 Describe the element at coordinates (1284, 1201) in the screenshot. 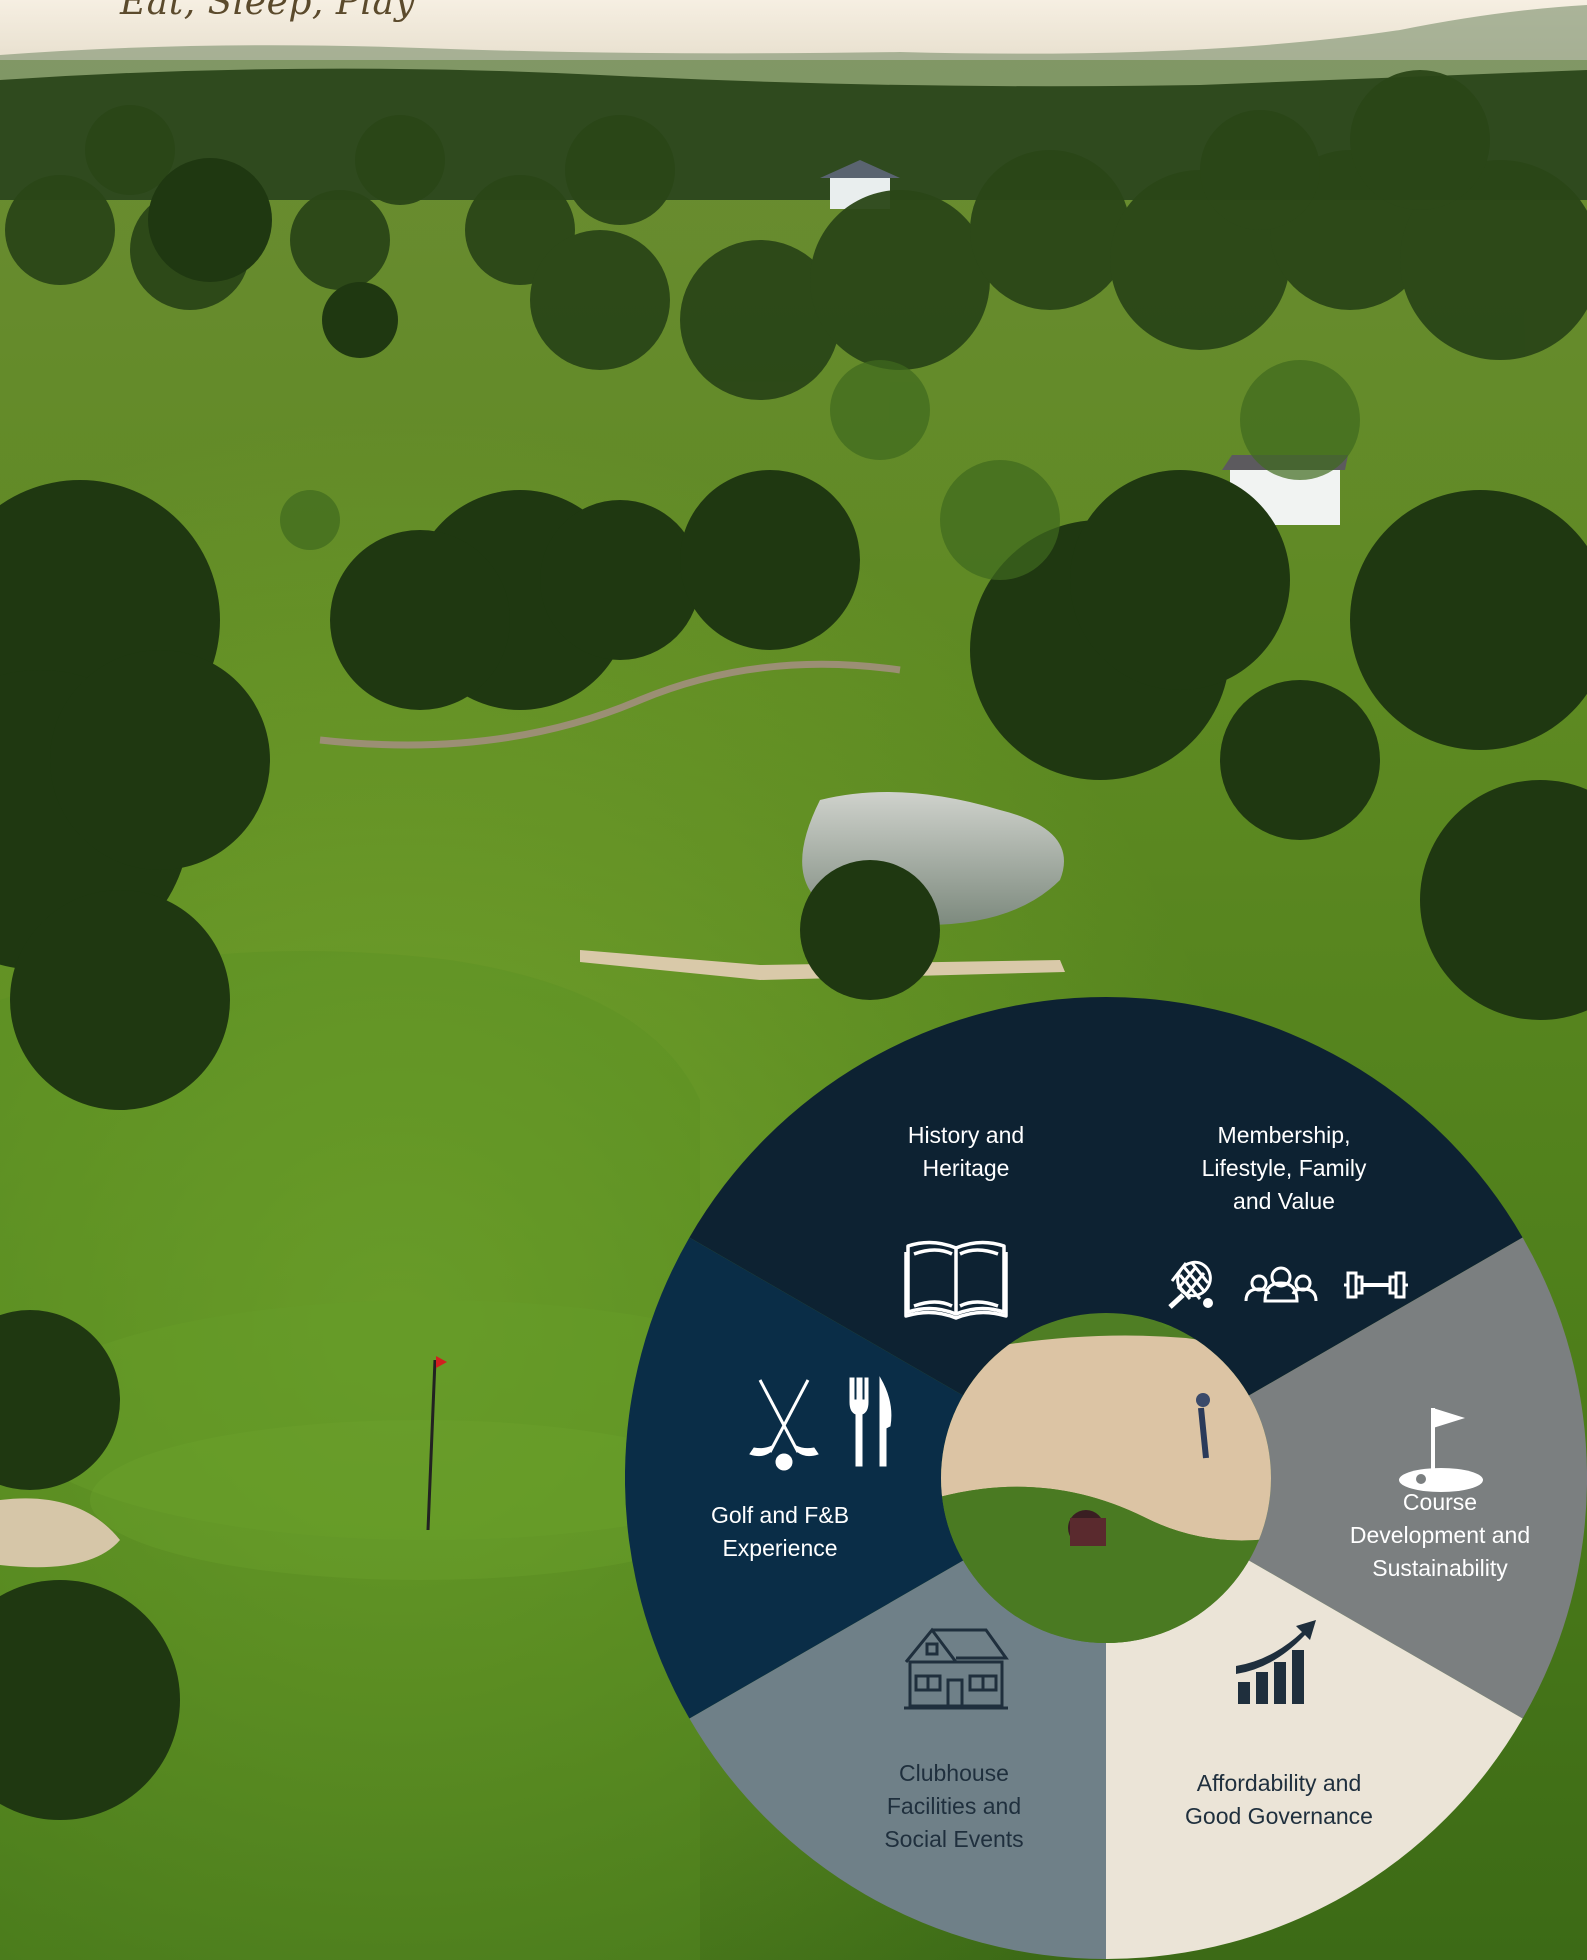

I see `segment-membership-label-line: and Value` at that location.